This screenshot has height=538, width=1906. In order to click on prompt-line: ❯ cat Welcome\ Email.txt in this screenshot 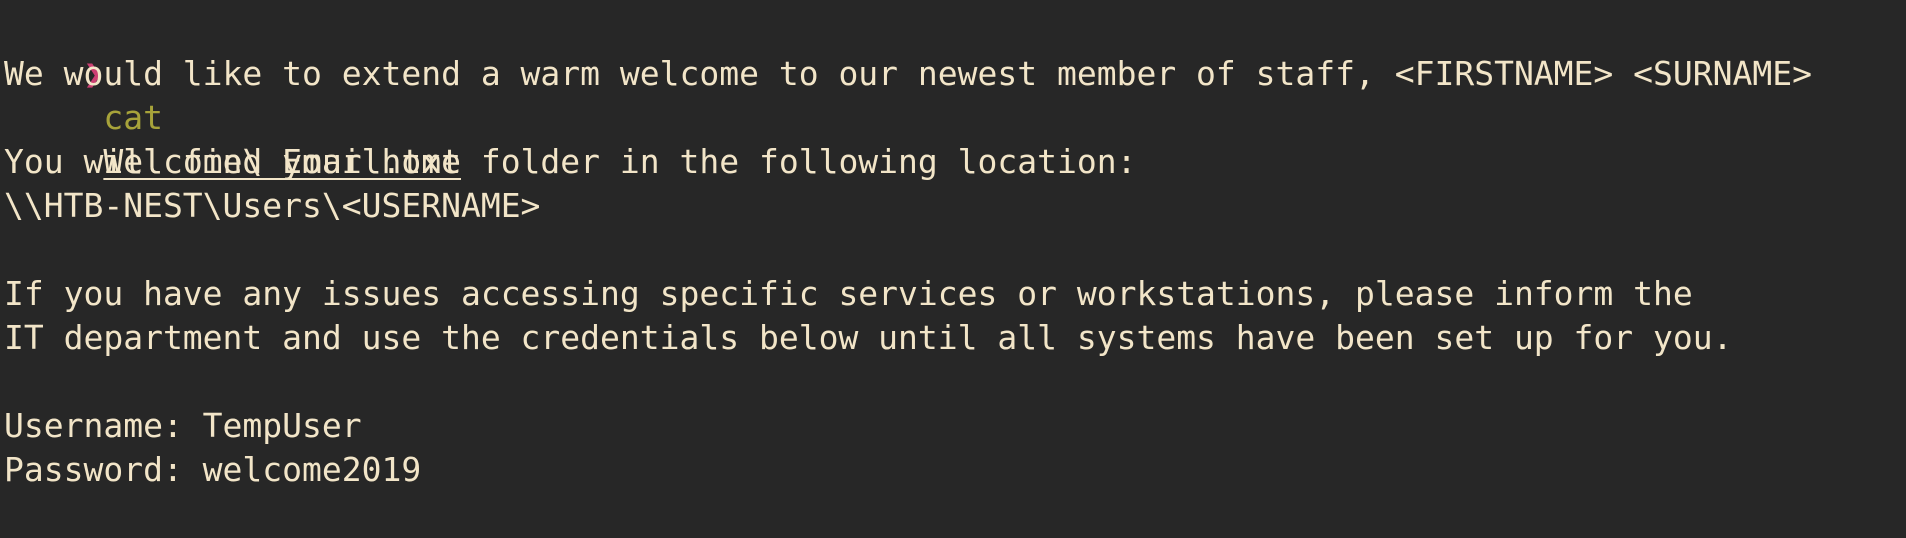, I will do `click(232, 94)`.